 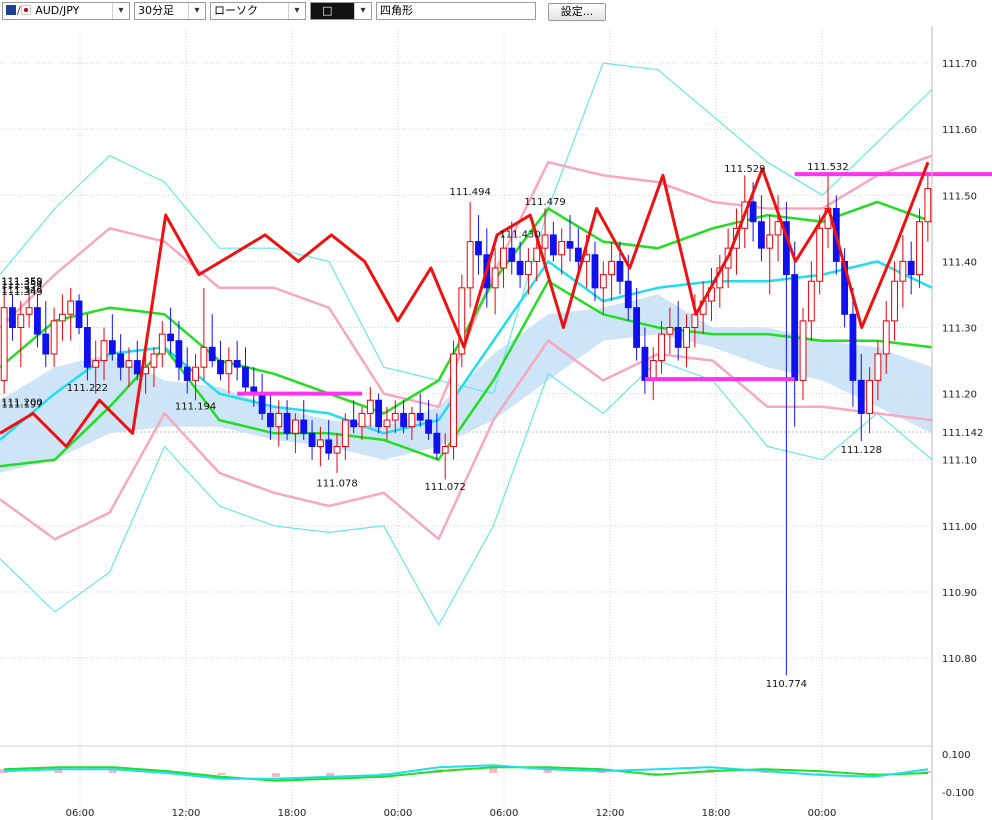 I want to click on y-tick-label: 111.10, so click(x=959, y=461).